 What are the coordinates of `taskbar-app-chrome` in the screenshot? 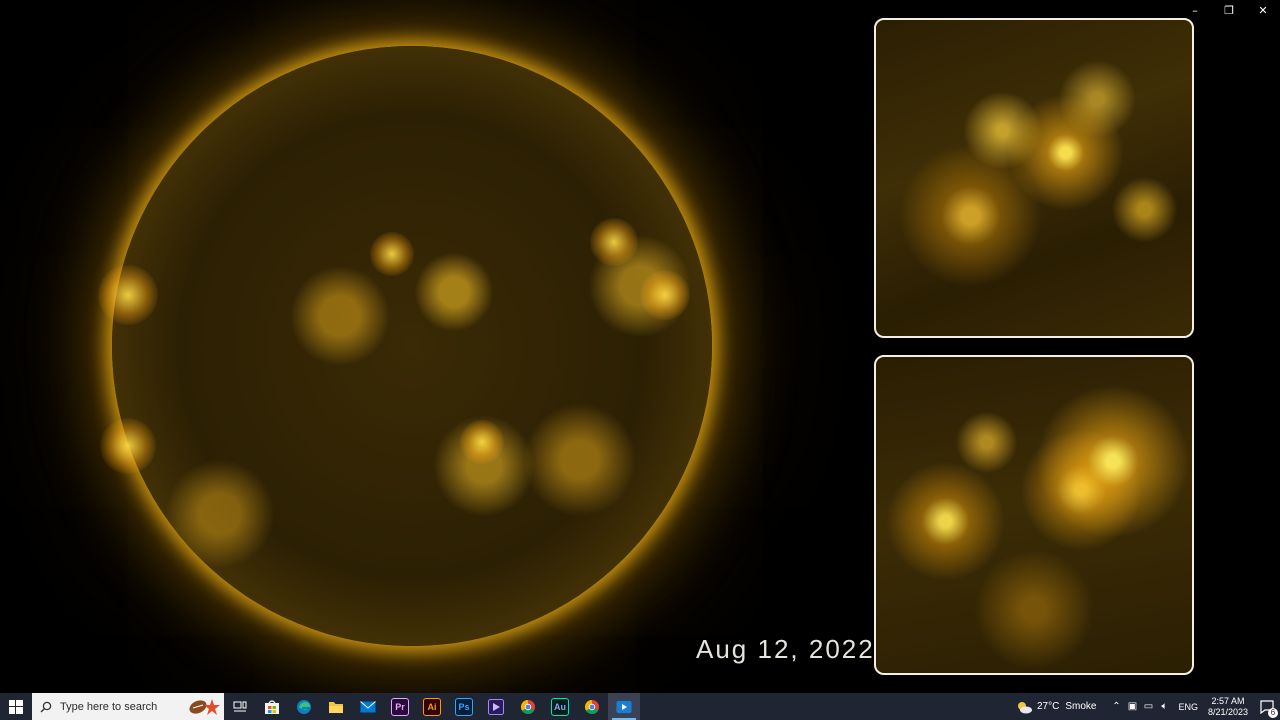 It's located at (528, 706).